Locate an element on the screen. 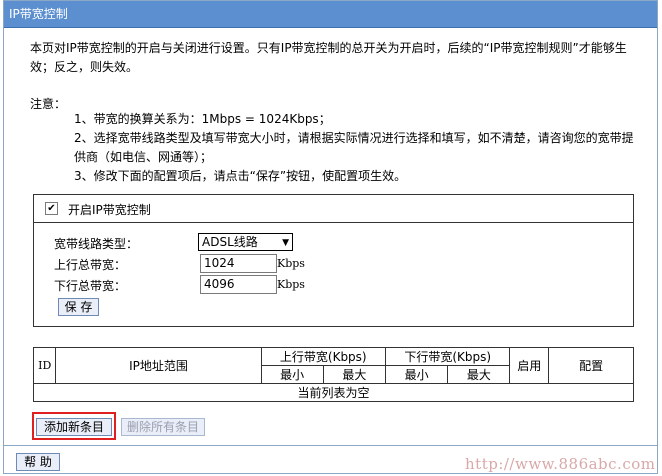  col-up-min: 最小 is located at coordinates (292, 374).